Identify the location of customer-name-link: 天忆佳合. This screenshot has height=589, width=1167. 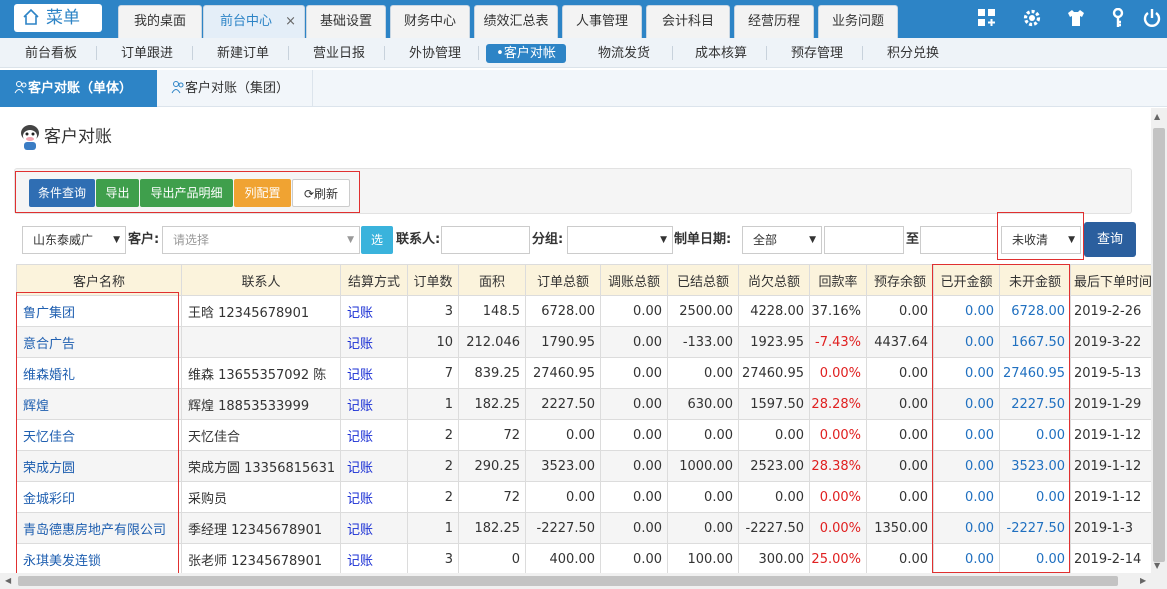
(99, 435).